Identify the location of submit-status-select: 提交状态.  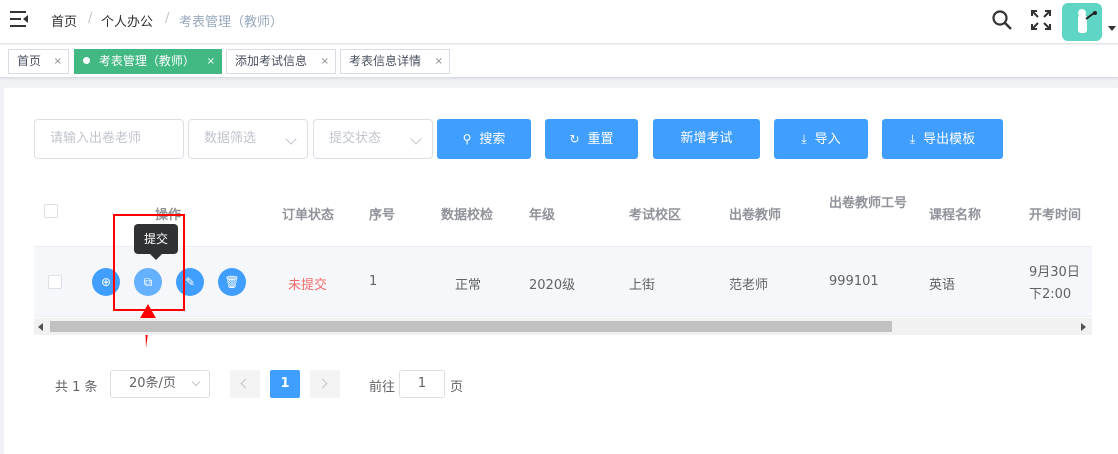
(373, 139).